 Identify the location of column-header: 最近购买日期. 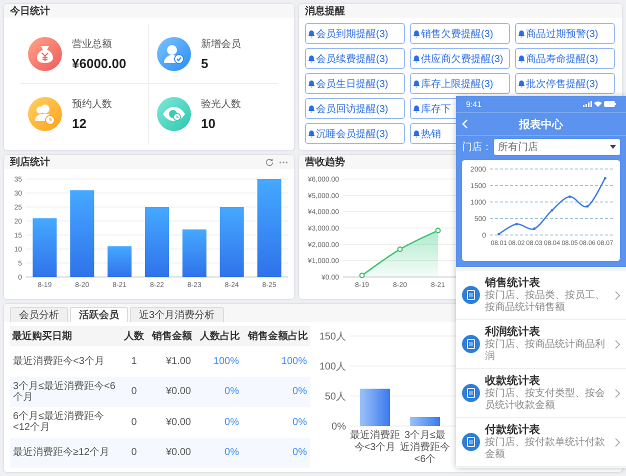
(65, 336).